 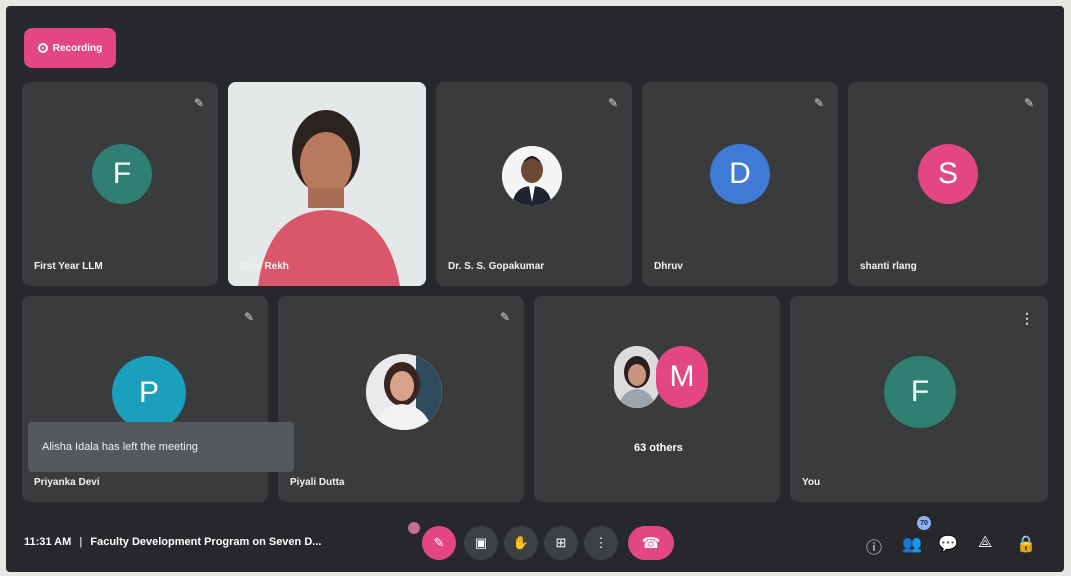 I want to click on captions-icon: ▣, so click(x=481, y=542).